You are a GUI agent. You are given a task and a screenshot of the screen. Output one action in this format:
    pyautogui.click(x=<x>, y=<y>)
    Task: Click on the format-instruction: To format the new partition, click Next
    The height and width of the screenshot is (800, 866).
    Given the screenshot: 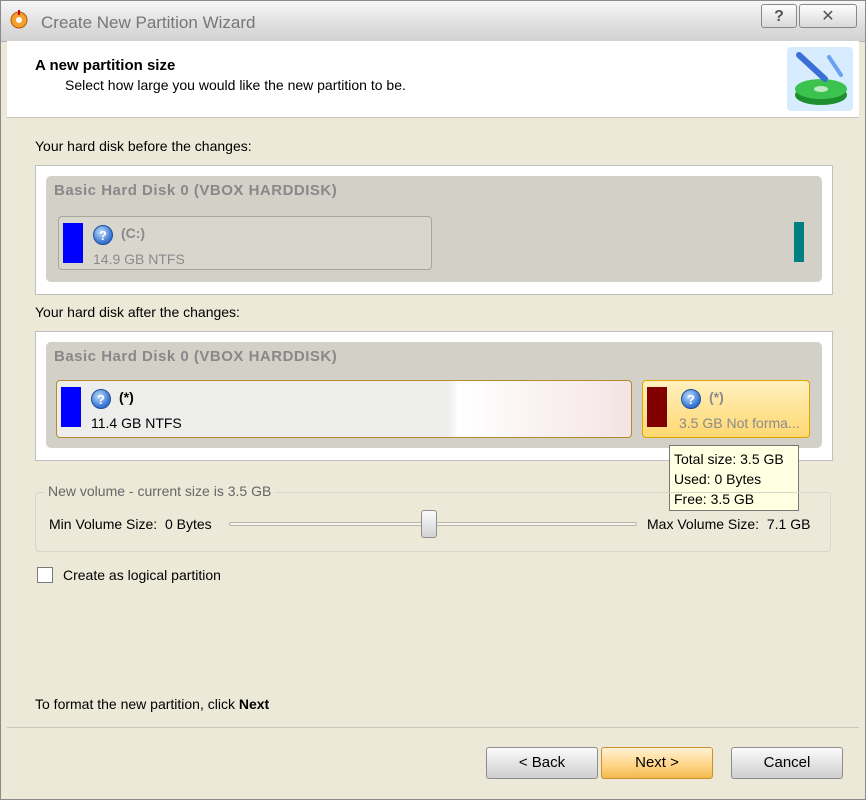 What is the action you would take?
    pyautogui.click(x=152, y=704)
    